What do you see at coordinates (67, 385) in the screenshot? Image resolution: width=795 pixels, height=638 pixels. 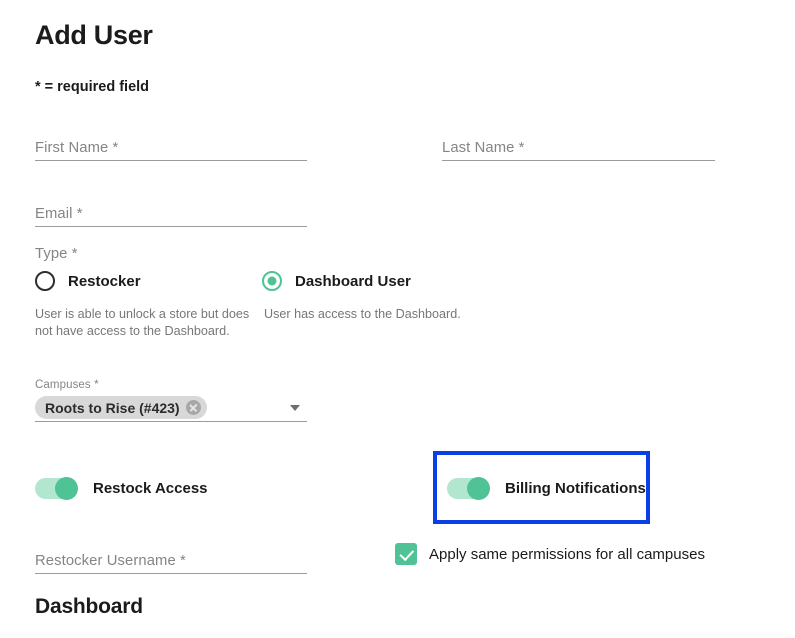 I see `campuses-label: Campuses *` at bounding box center [67, 385].